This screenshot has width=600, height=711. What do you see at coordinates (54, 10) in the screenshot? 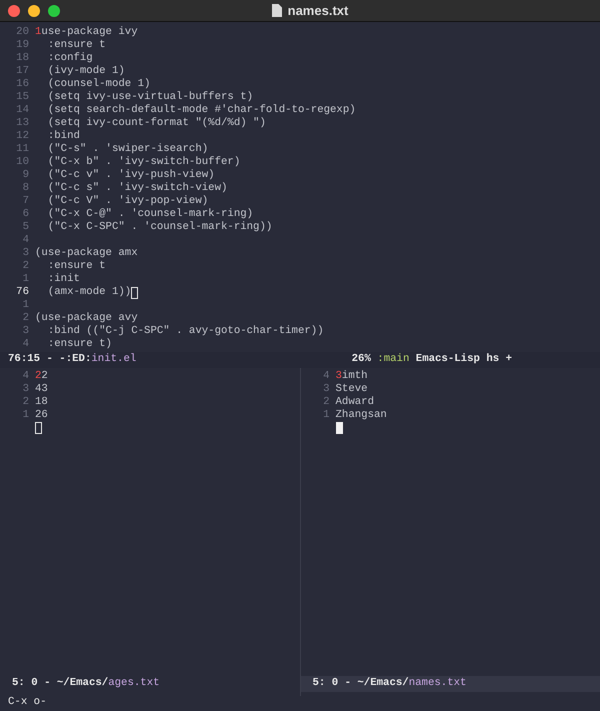
I see `zoom-button` at bounding box center [54, 10].